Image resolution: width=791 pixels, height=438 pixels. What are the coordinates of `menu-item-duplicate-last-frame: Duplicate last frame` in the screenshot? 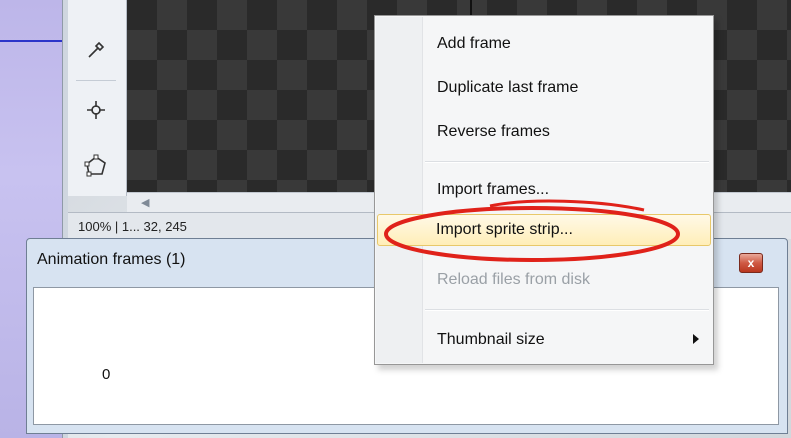 It's located at (544, 88).